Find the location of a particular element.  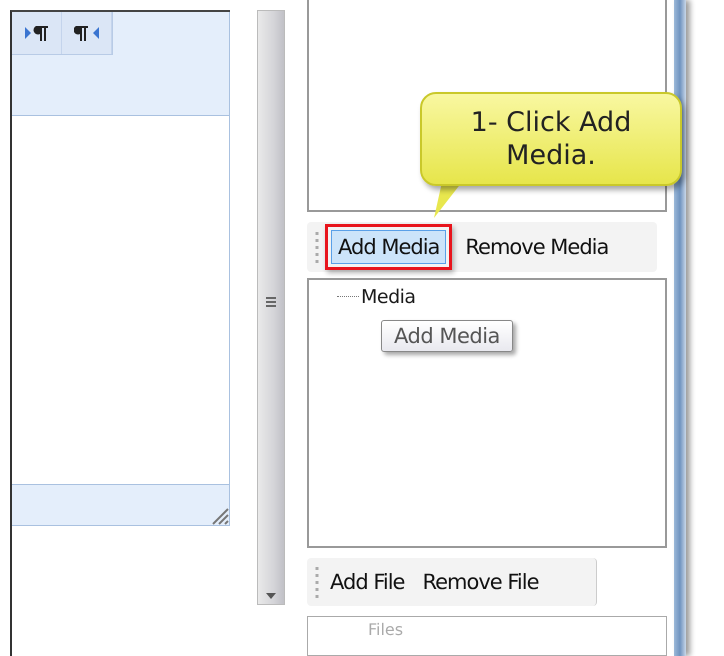

callout-bubble: 1- Click Add Media. is located at coordinates (551, 139).